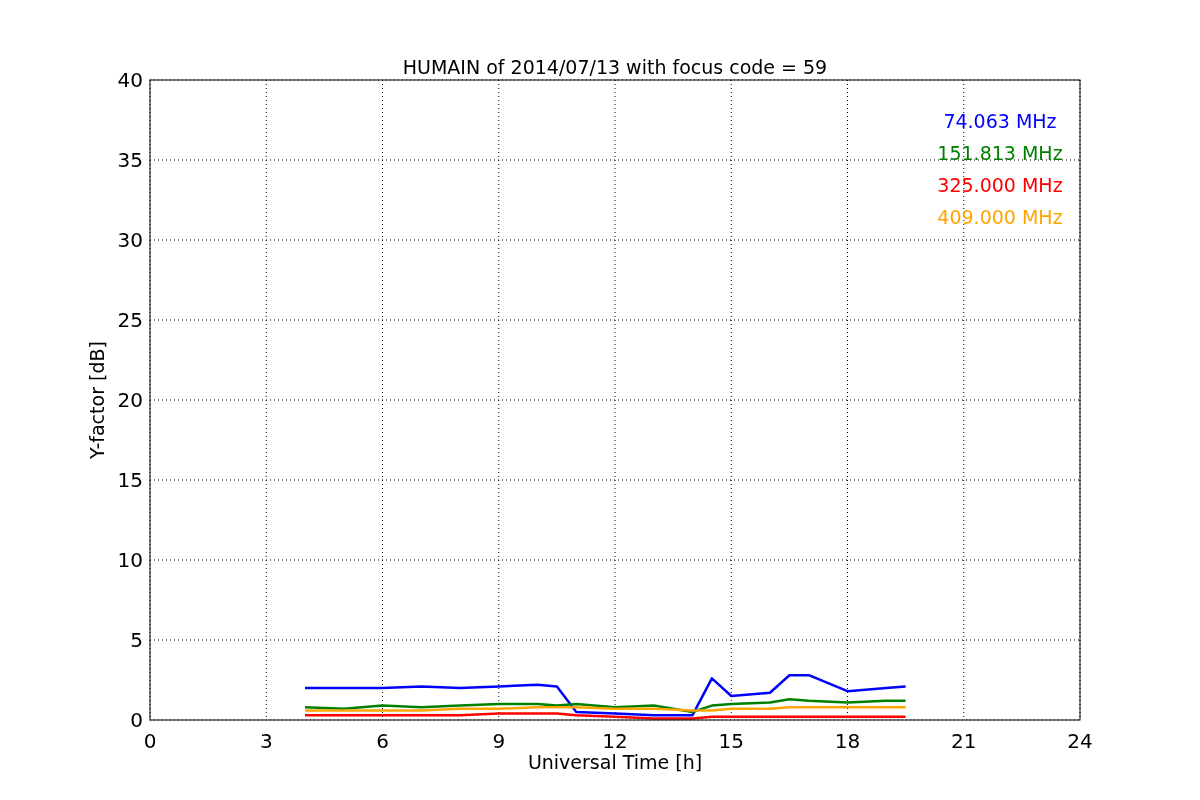  I want to click on tick-label: 12, so click(615, 741).